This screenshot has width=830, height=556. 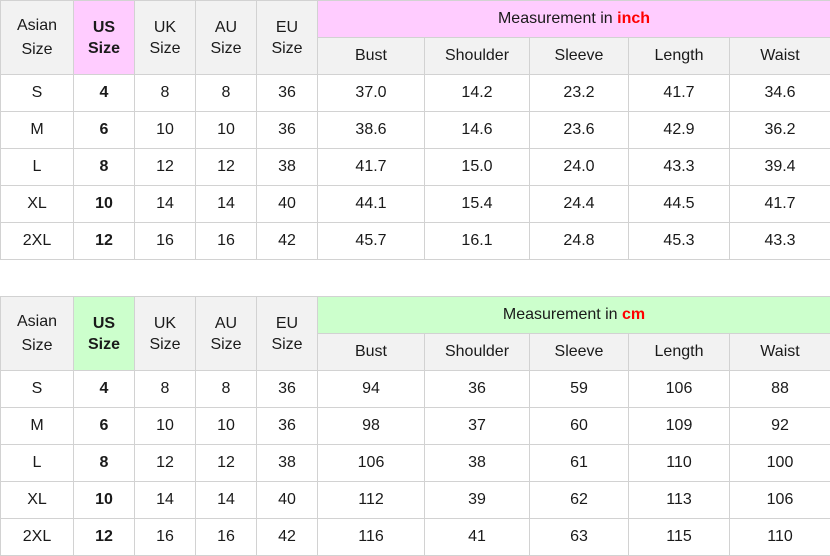 I want to click on table-row: S 4 8 8 36 94 36 59 106 88, so click(x=415, y=389).